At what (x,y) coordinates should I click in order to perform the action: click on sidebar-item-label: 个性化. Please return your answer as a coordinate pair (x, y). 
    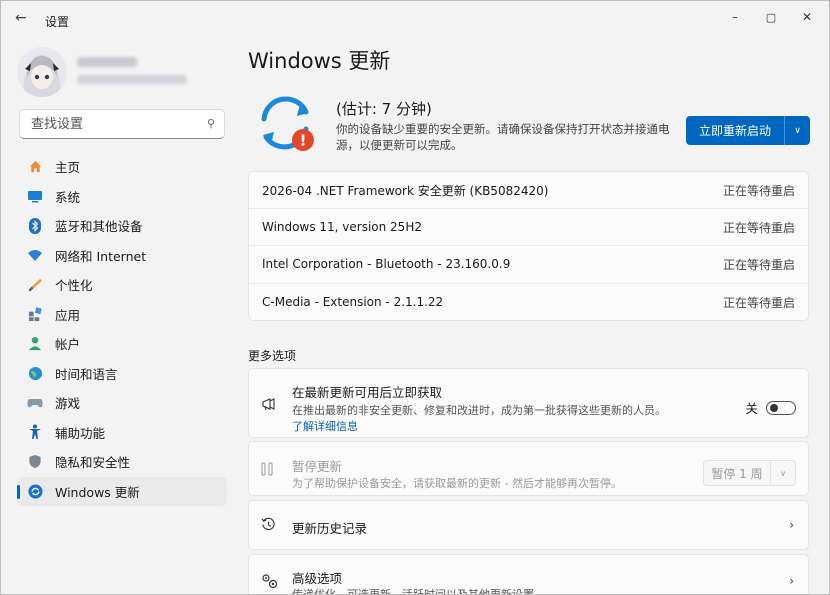
    Looking at the image, I should click on (74, 286).